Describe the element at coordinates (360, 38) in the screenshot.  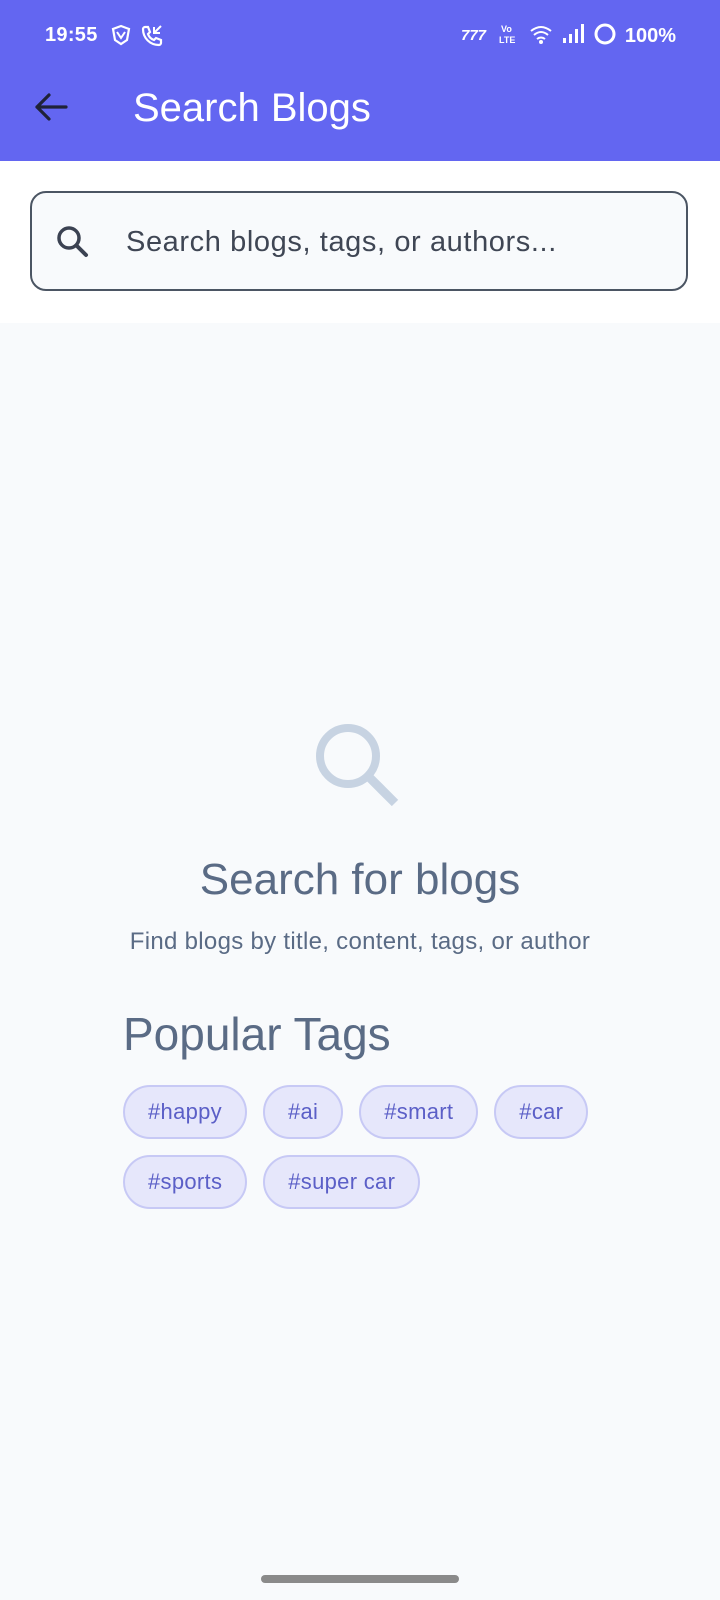
I see `status-bar: 19:55 777 Vo LTE 100%` at that location.